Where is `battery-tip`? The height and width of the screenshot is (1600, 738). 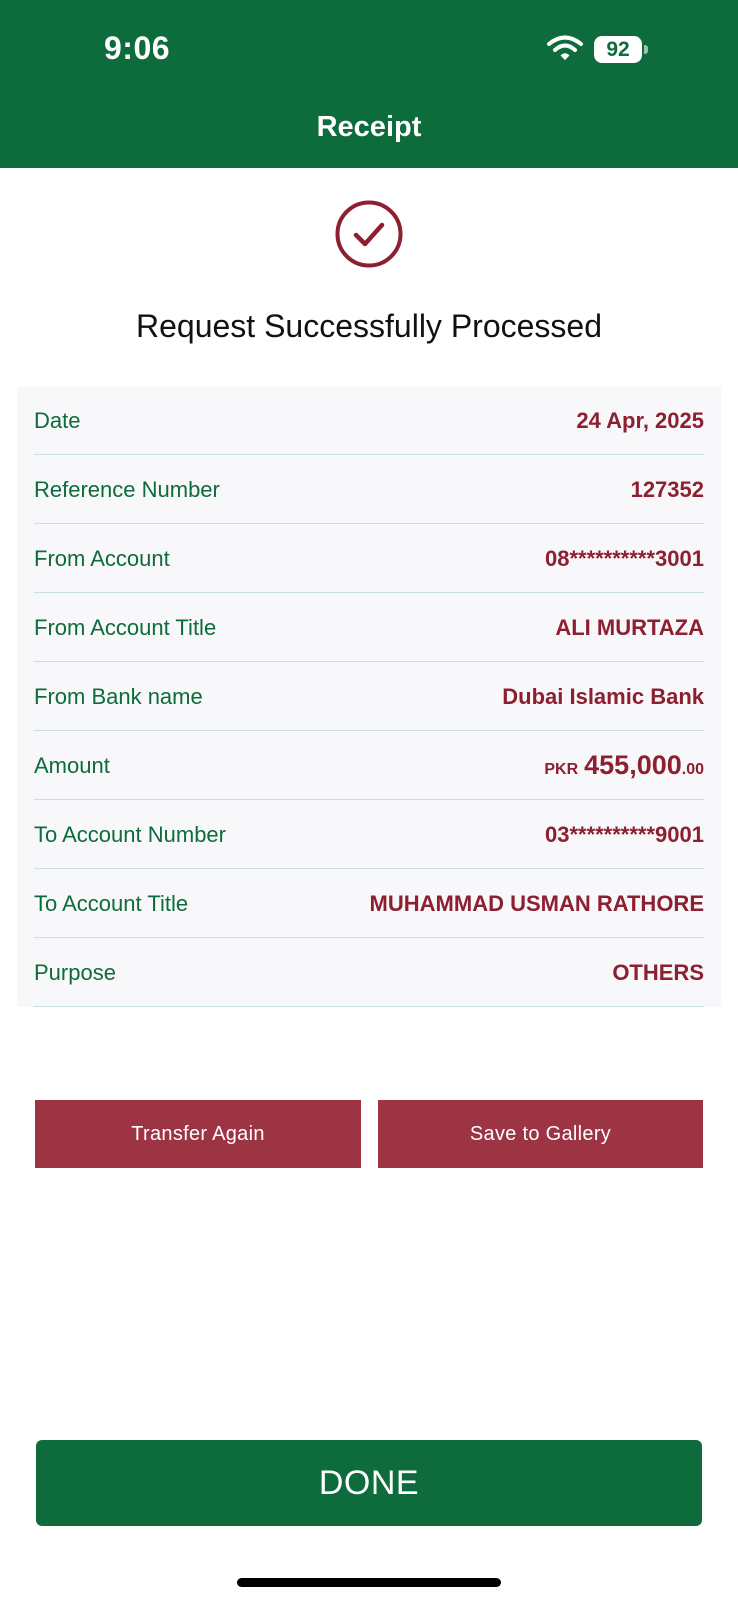 battery-tip is located at coordinates (646, 49).